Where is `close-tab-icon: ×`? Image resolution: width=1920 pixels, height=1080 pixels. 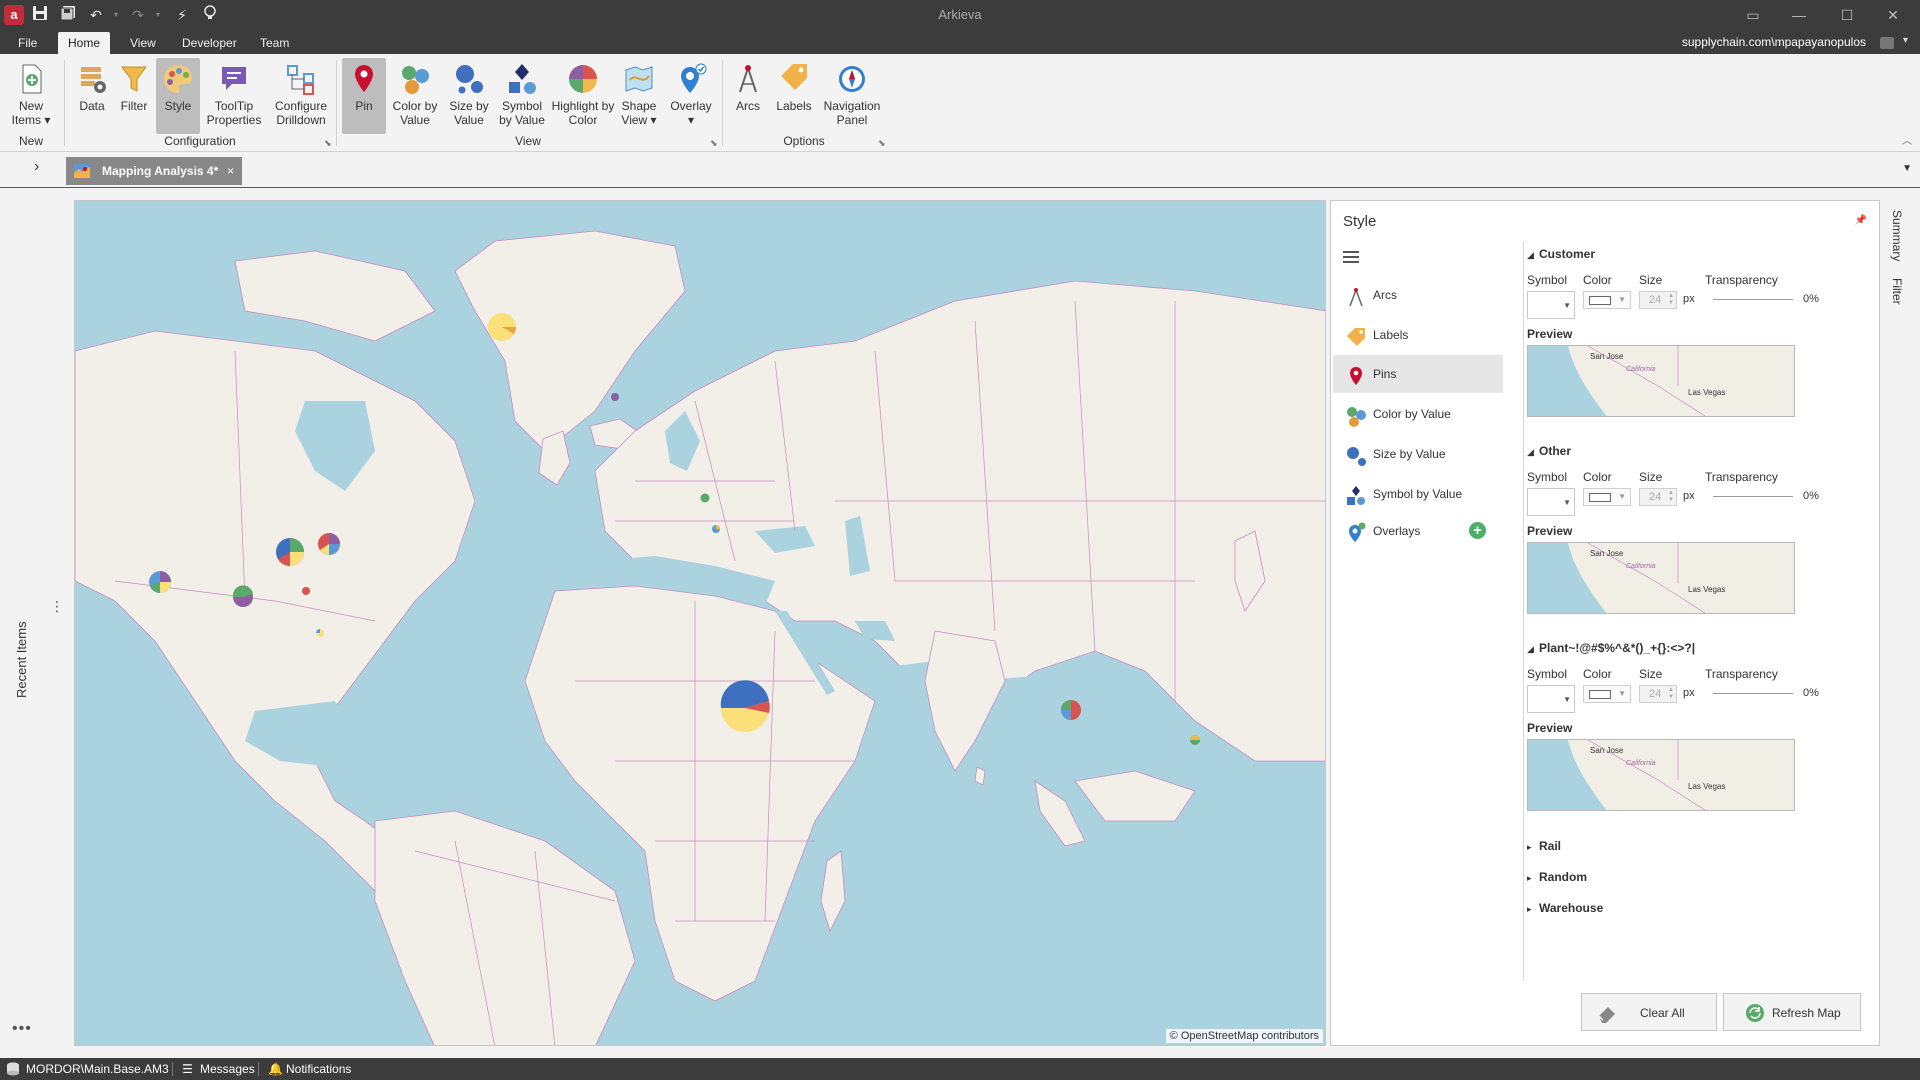 close-tab-icon: × is located at coordinates (230, 171).